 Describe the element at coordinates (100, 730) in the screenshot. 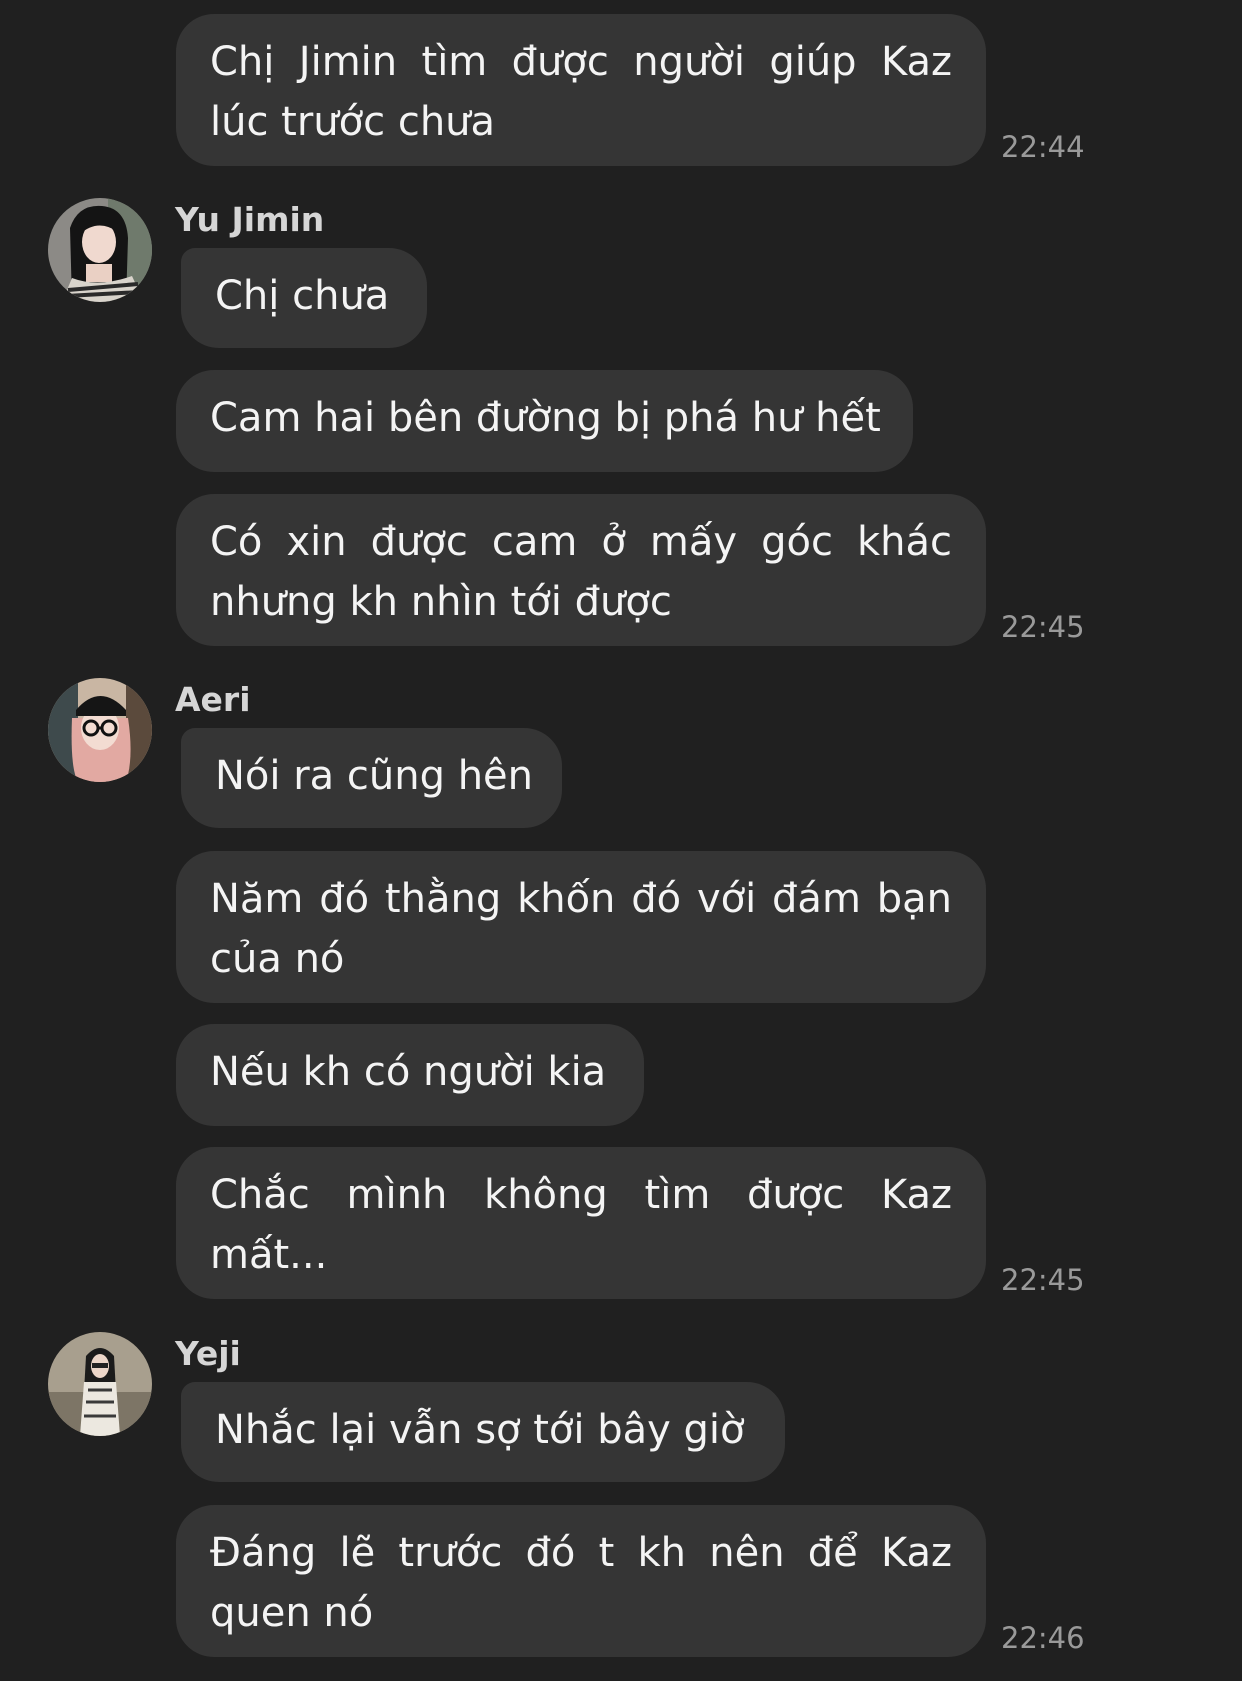

I see `aeri-avatar` at that location.